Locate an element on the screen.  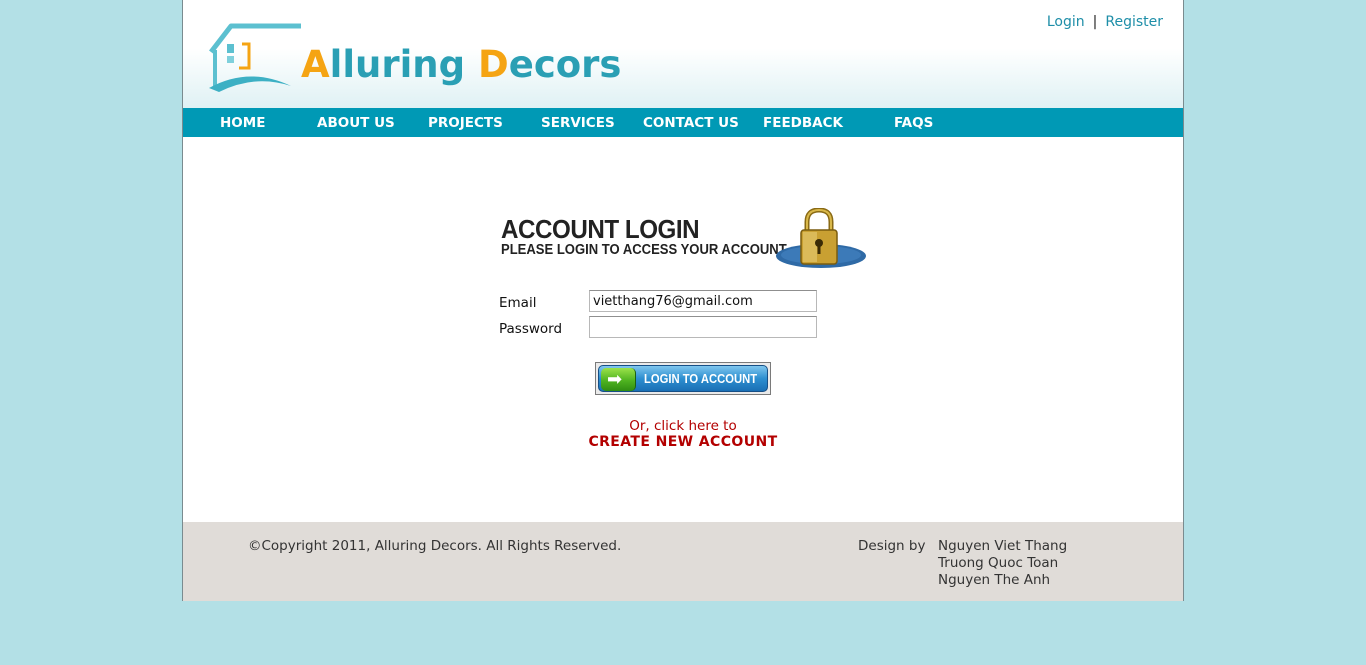
login-button-face: ➡ LOGIN TO ACCOUNT is located at coordinates (683, 378).